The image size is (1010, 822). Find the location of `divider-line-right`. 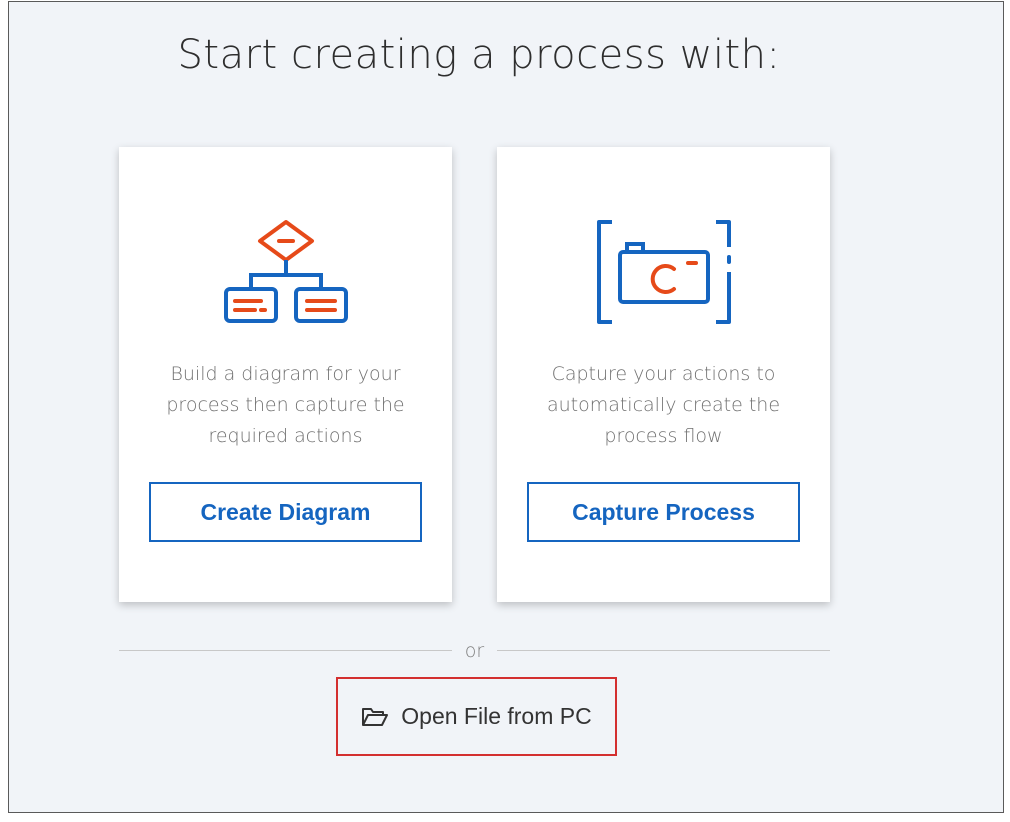

divider-line-right is located at coordinates (663, 650).